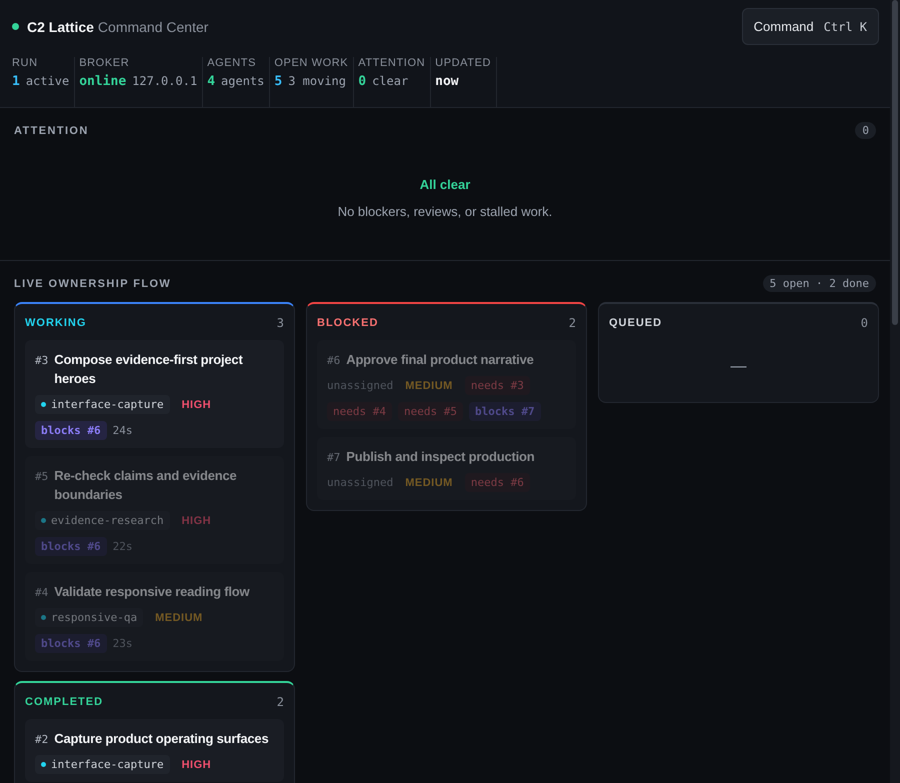 This screenshot has width=900, height=783. Describe the element at coordinates (810, 26) in the screenshot. I see `command-button: Command Ctrl K` at that location.